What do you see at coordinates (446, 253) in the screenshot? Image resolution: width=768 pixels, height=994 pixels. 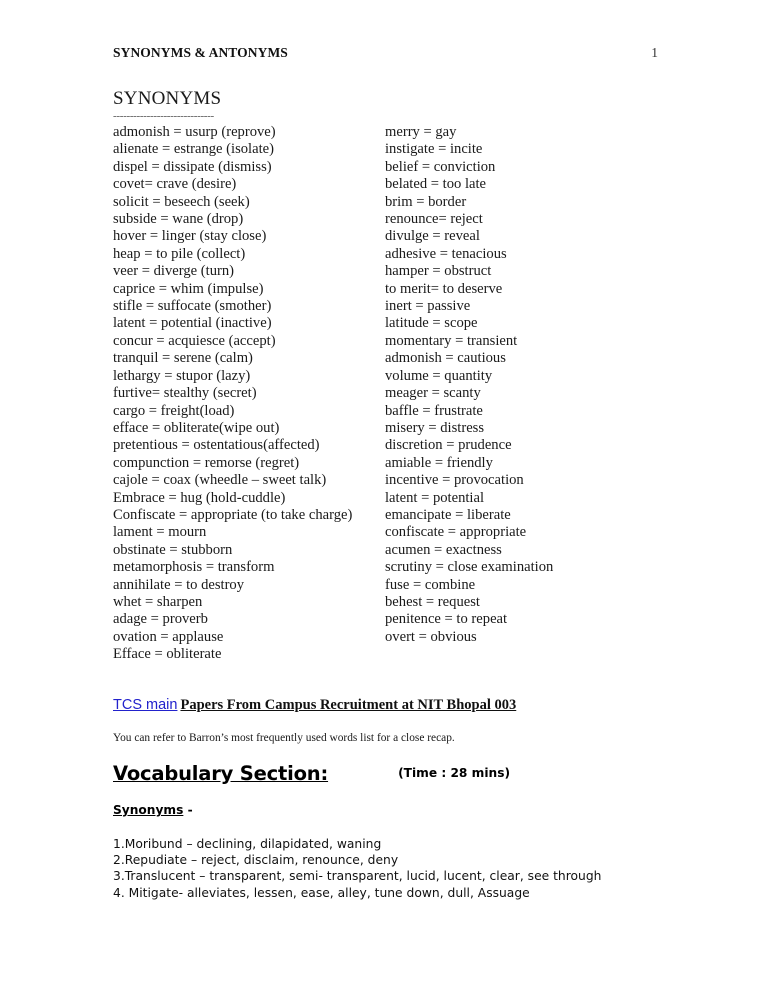 I see `synonym-entry: adhesive = tenacious` at bounding box center [446, 253].